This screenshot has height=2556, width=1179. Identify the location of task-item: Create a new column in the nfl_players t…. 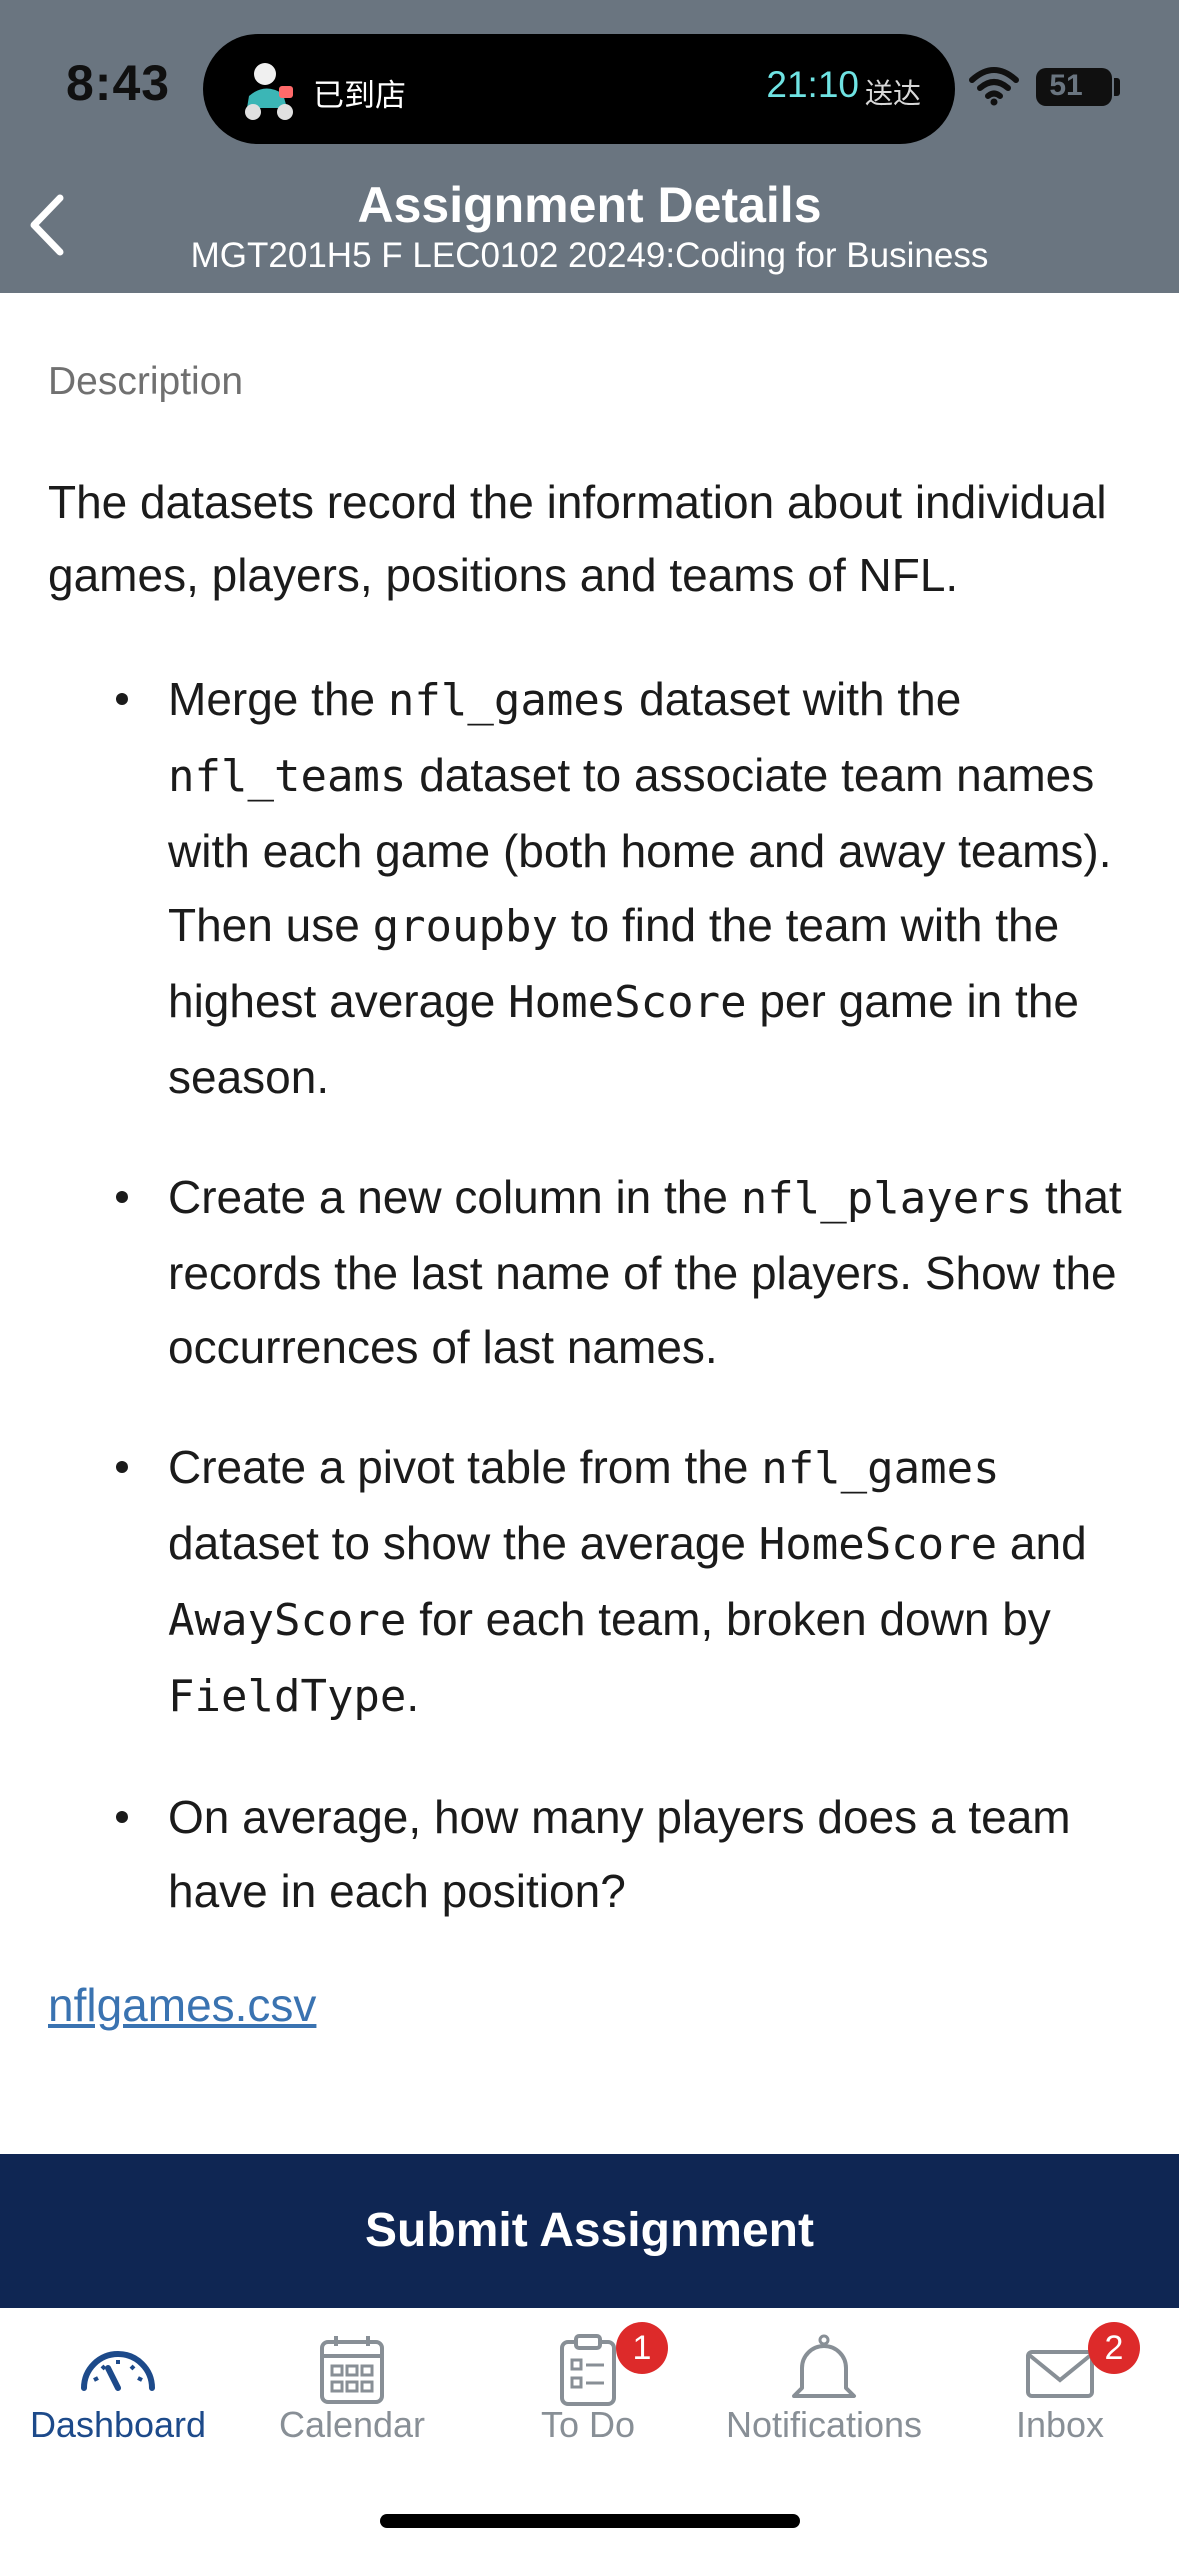
(593, 1272).